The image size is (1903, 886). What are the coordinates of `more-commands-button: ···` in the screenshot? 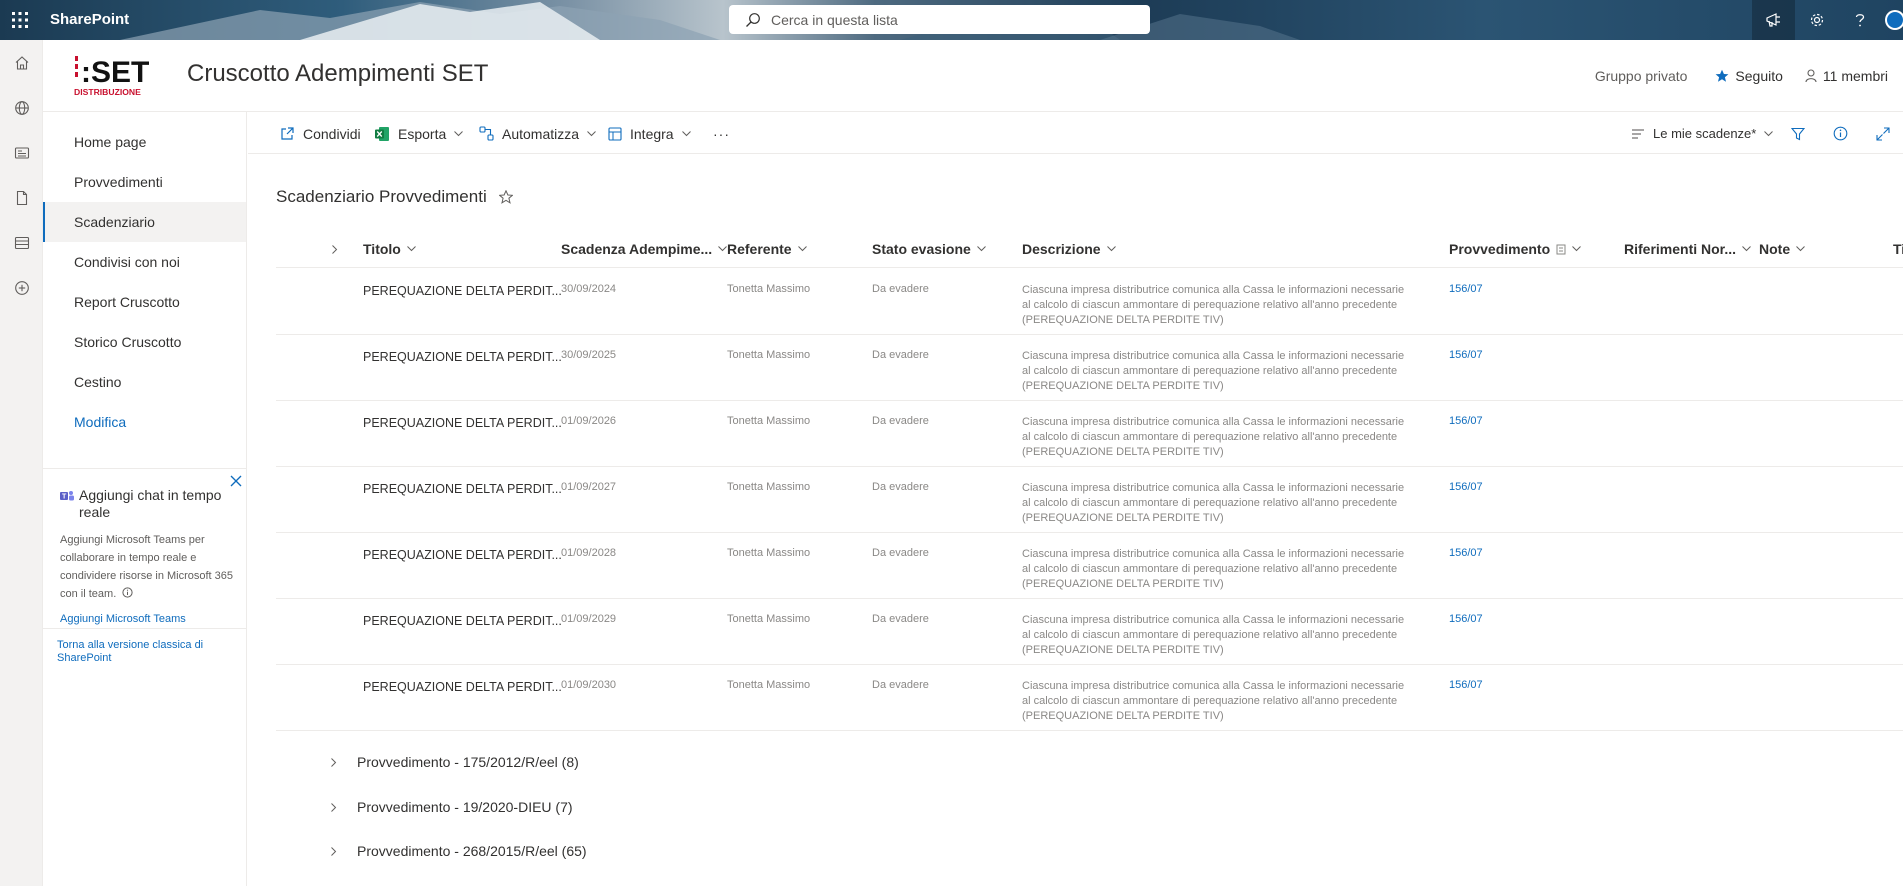 It's located at (721, 133).